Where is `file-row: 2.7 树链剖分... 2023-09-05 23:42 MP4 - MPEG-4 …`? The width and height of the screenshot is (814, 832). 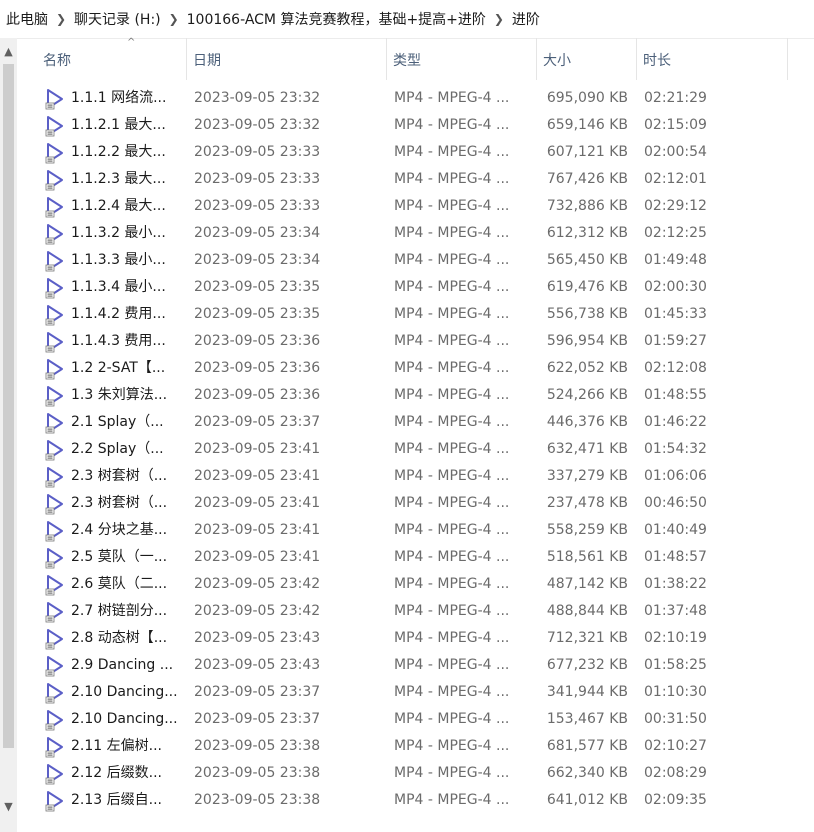
file-row: 2.7 树链剖分... 2023-09-05 23:42 MP4 - MPEG-4 … is located at coordinates (415, 611).